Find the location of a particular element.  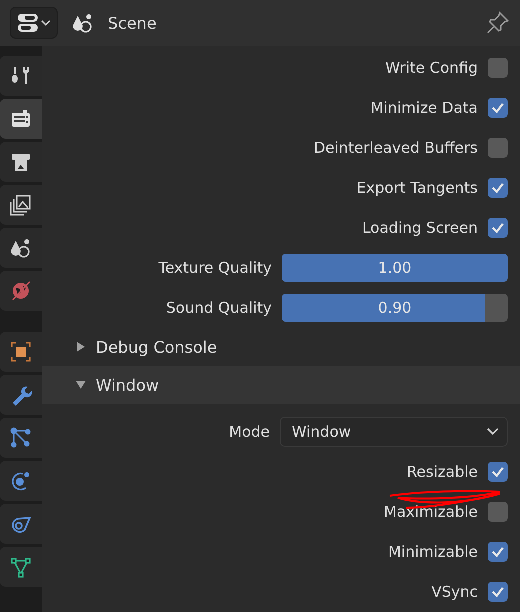

option-label: Export Tangents is located at coordinates (417, 188).